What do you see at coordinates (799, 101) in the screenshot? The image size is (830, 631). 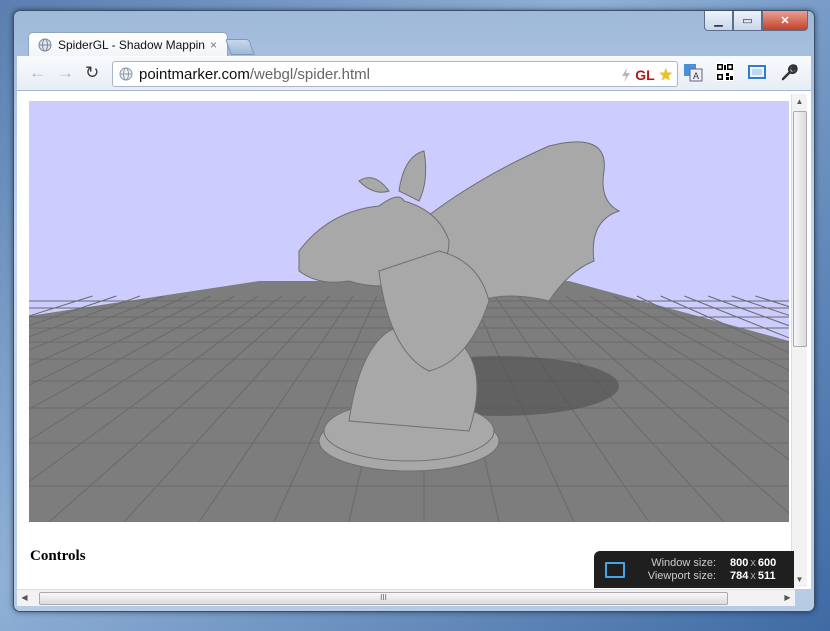 I see `scroll-up-icon: ▲` at bounding box center [799, 101].